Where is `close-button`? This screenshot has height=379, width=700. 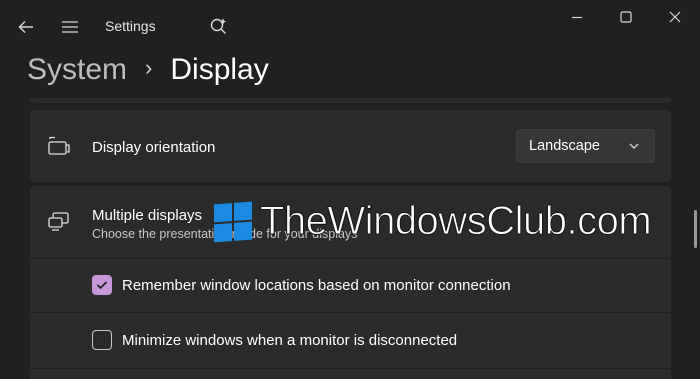 close-button is located at coordinates (675, 17).